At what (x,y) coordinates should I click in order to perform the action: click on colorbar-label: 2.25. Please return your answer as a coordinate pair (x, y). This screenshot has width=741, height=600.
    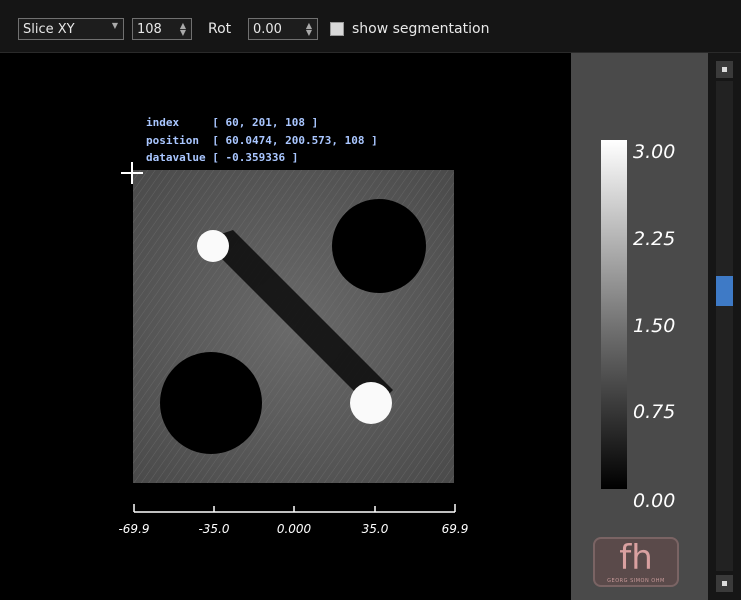
    Looking at the image, I should click on (654, 239).